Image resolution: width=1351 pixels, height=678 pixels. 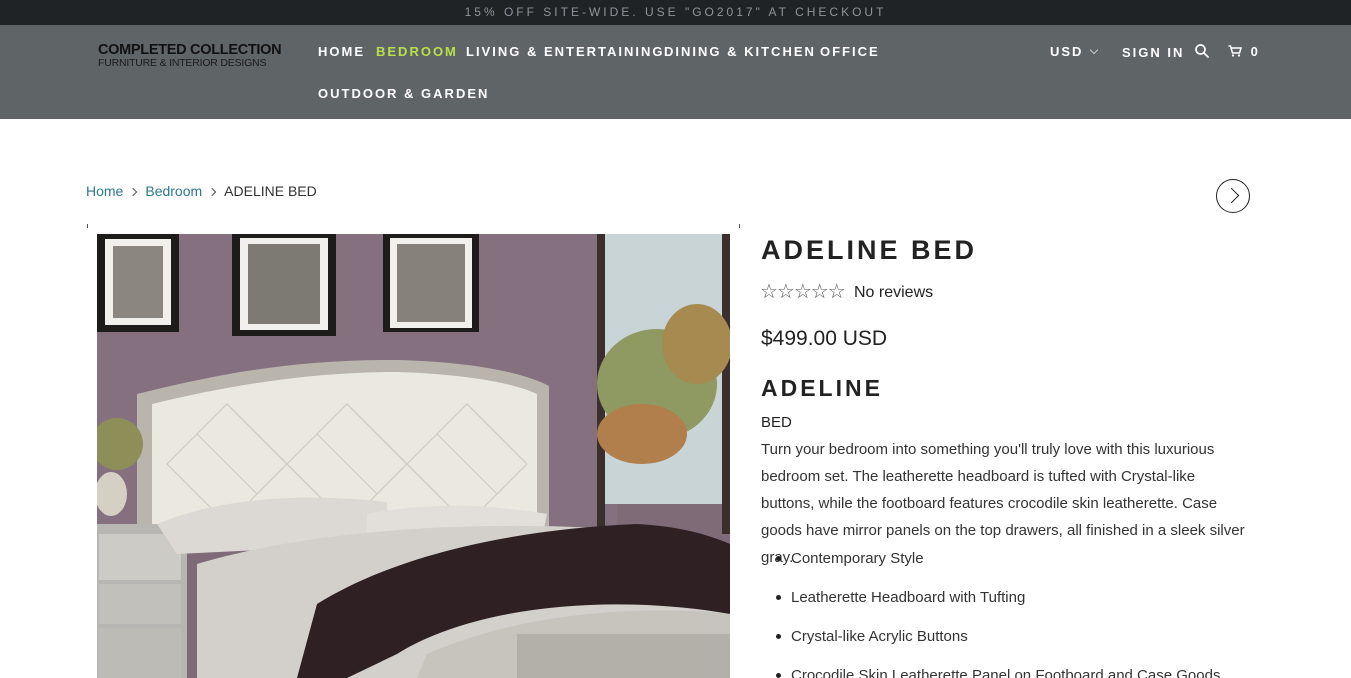 What do you see at coordinates (1202, 51) in the screenshot?
I see `search-icon` at bounding box center [1202, 51].